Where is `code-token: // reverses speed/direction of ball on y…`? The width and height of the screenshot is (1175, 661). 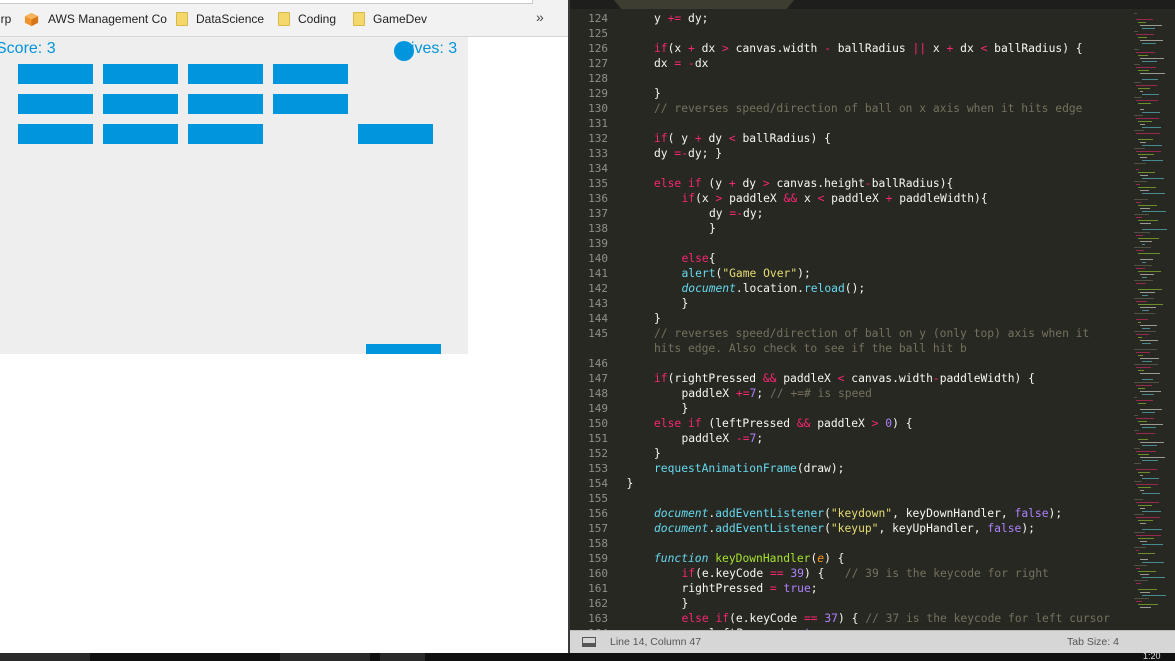
code-token: // reverses speed/direction of ball on y… is located at coordinates (872, 333).